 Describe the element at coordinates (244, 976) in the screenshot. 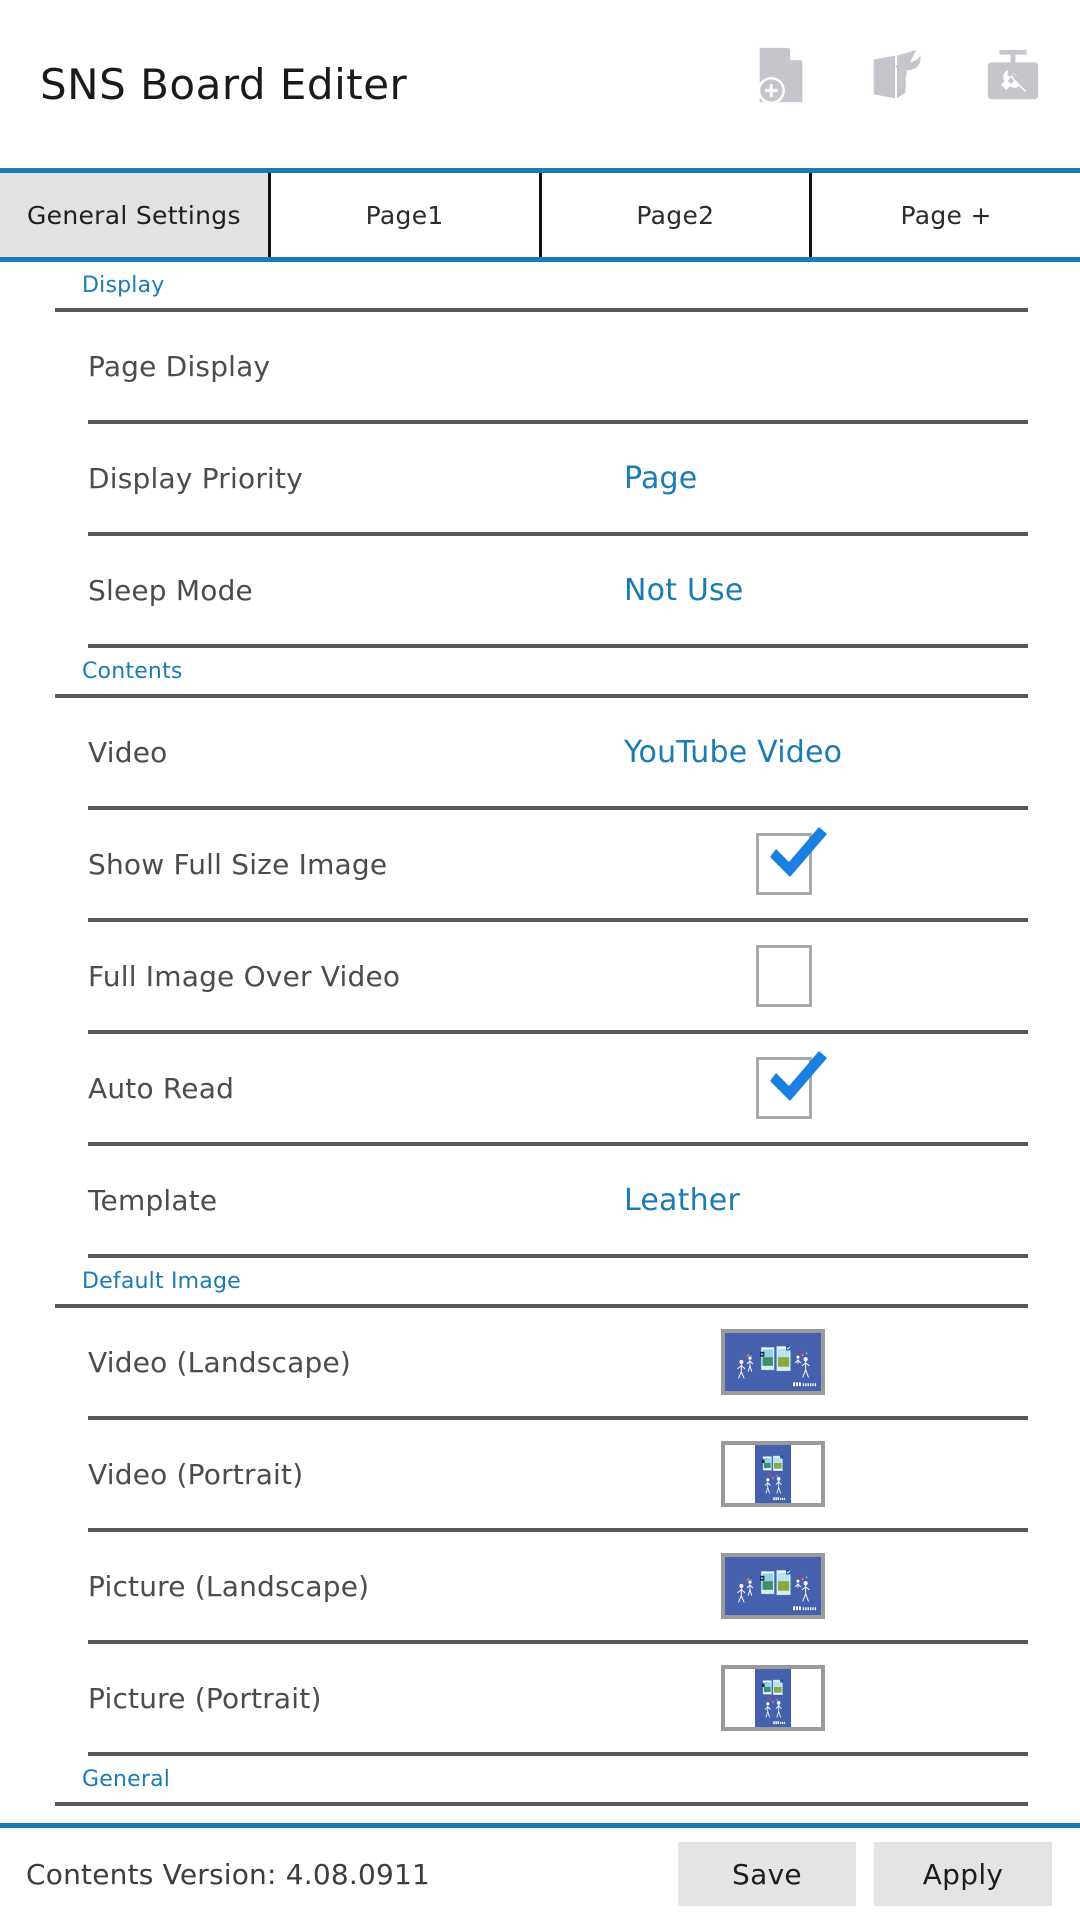

I see `setting-row-label: Full Image Over Video` at that location.